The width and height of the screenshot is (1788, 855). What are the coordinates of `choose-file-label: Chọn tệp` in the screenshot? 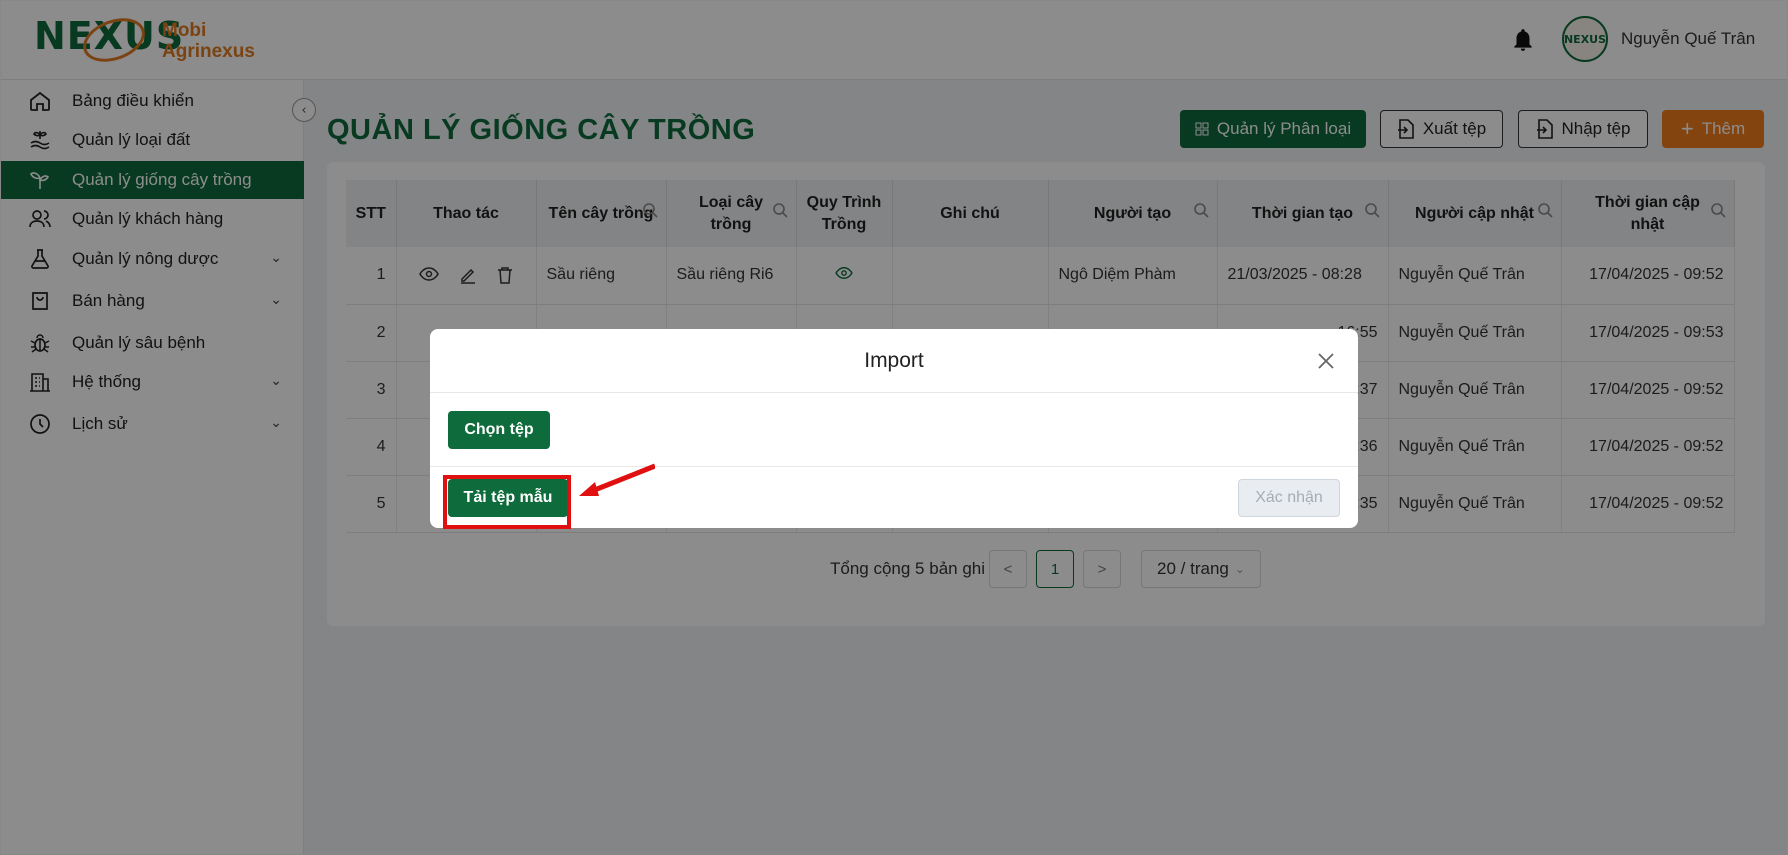 It's located at (499, 429).